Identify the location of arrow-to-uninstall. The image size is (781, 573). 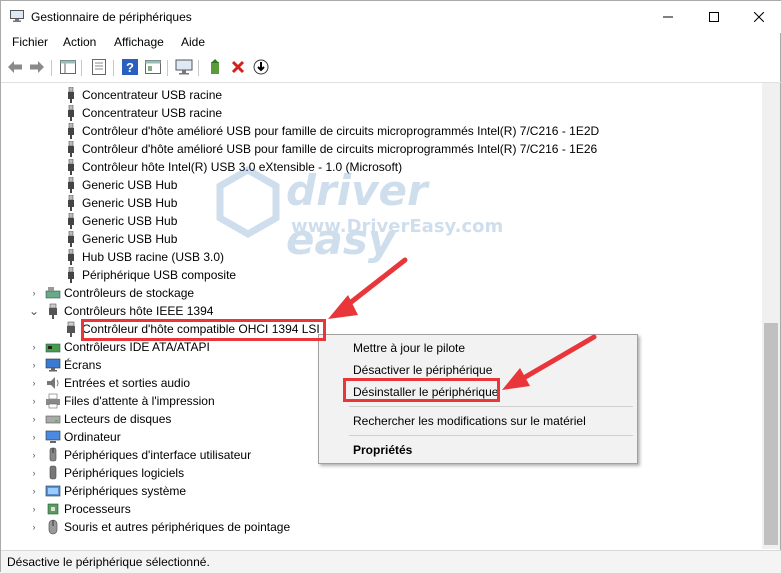
(549, 362).